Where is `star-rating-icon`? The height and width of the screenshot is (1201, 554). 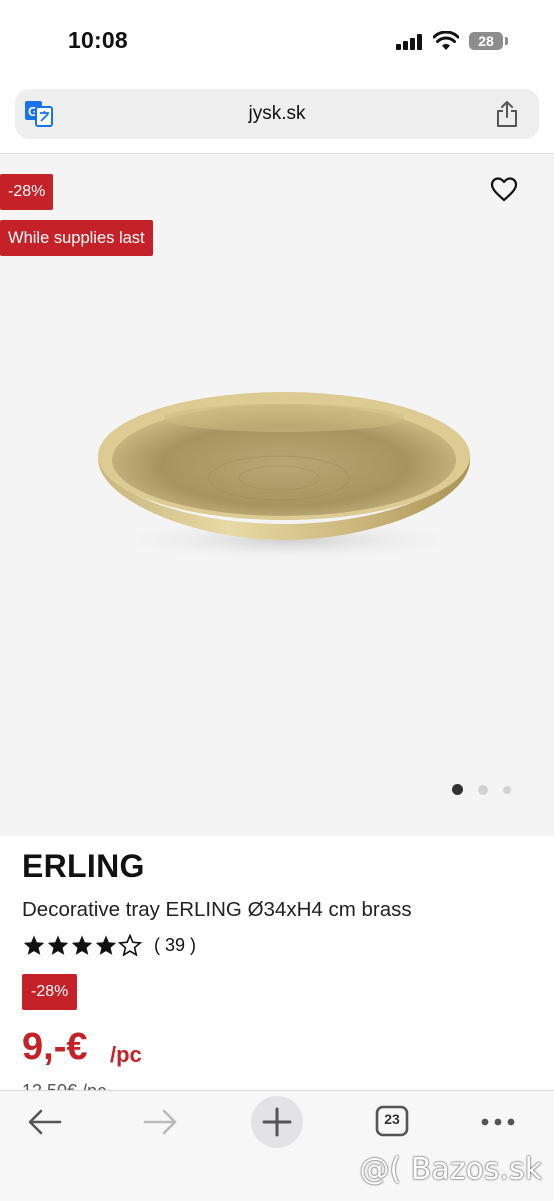 star-rating-icon is located at coordinates (82, 945).